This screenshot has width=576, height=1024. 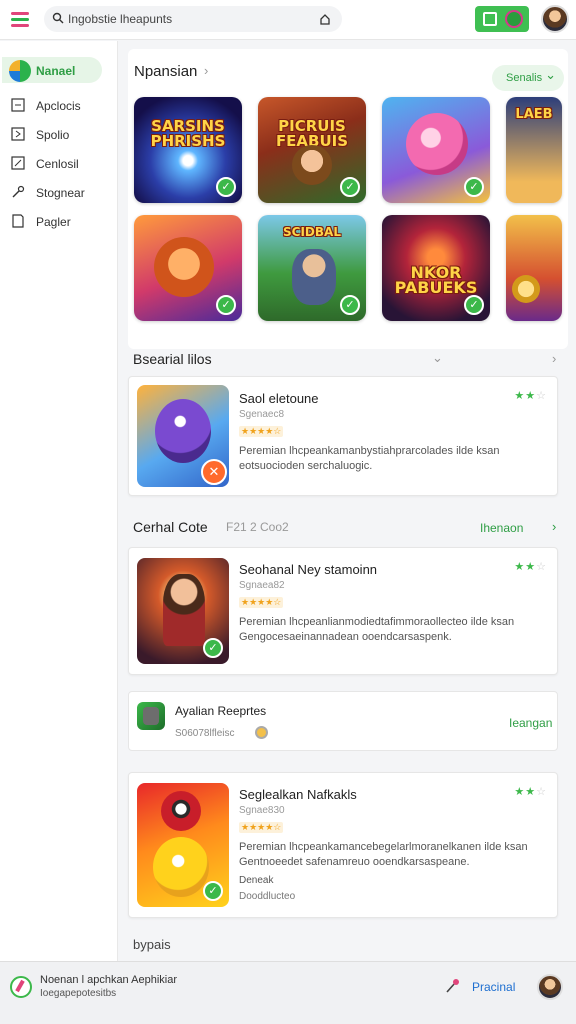 I want to click on edit-icon, so click(x=18, y=163).